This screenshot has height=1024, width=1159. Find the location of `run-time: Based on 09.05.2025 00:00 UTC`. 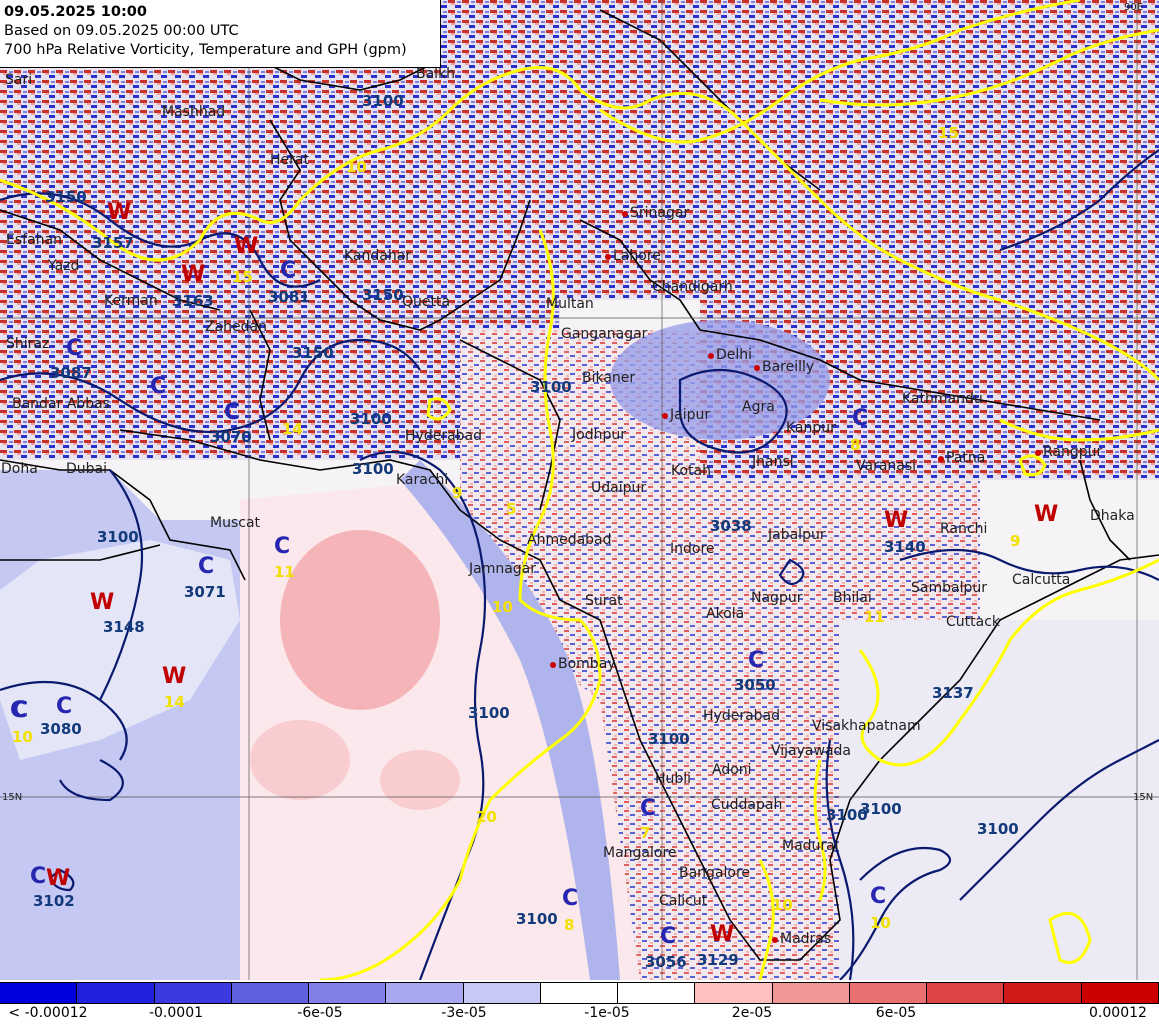

run-time: Based on 09.05.2025 00:00 UTC is located at coordinates (121, 31).